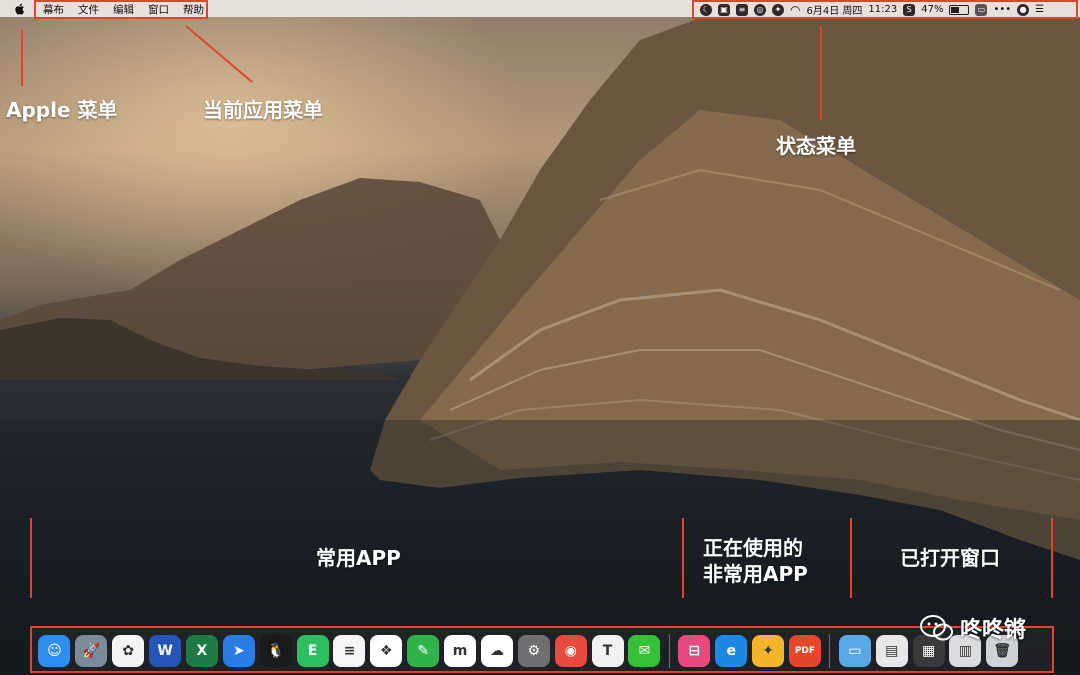 Image resolution: width=1080 pixels, height=675 pixels. What do you see at coordinates (909, 9) in the screenshot?
I see `sogou-input-icon: S` at bounding box center [909, 9].